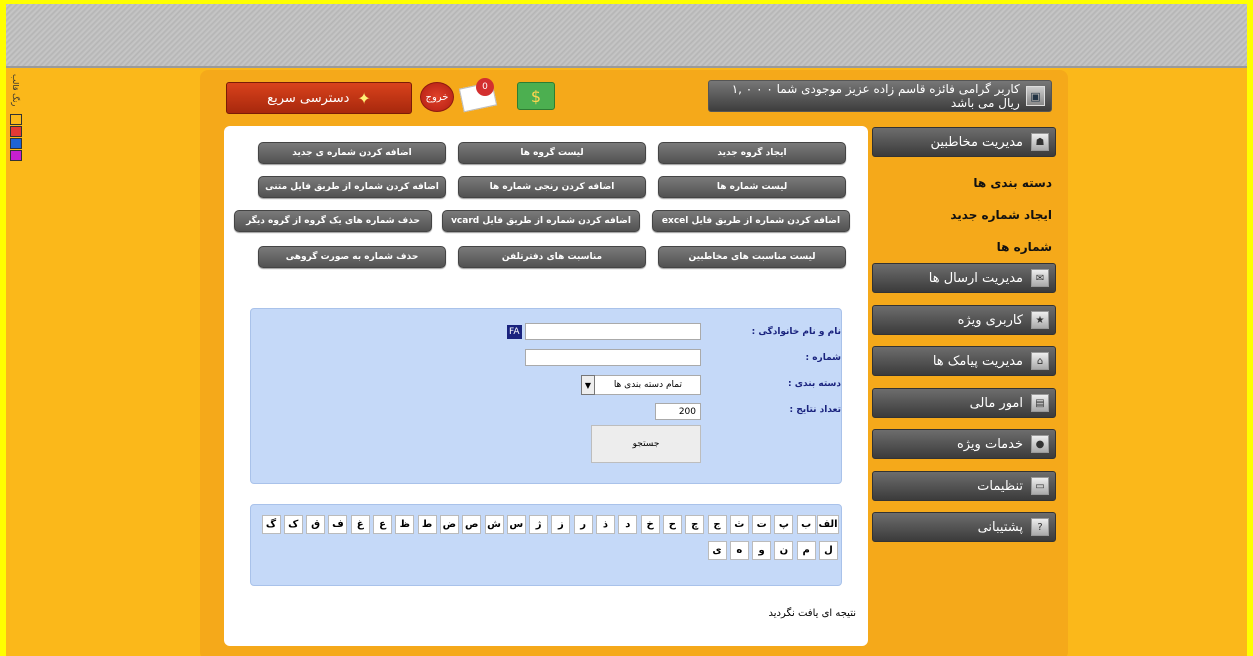  Describe the element at coordinates (962, 247) in the screenshot. I see `submenu-numbers: شماره ها` at that location.